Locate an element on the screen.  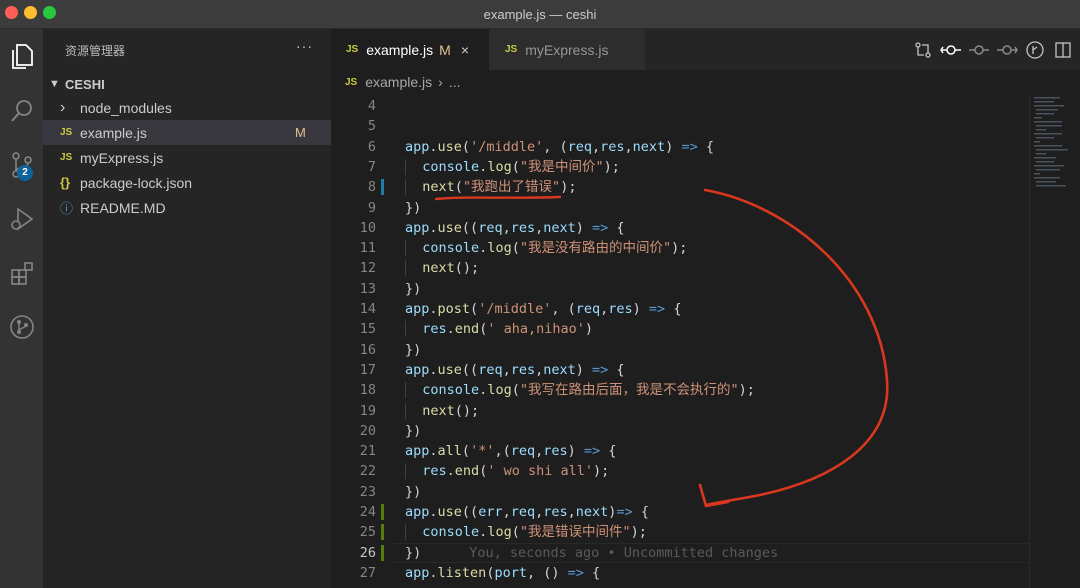
tab-myexpress-js: JS myExpress.js is located at coordinates (567, 49).